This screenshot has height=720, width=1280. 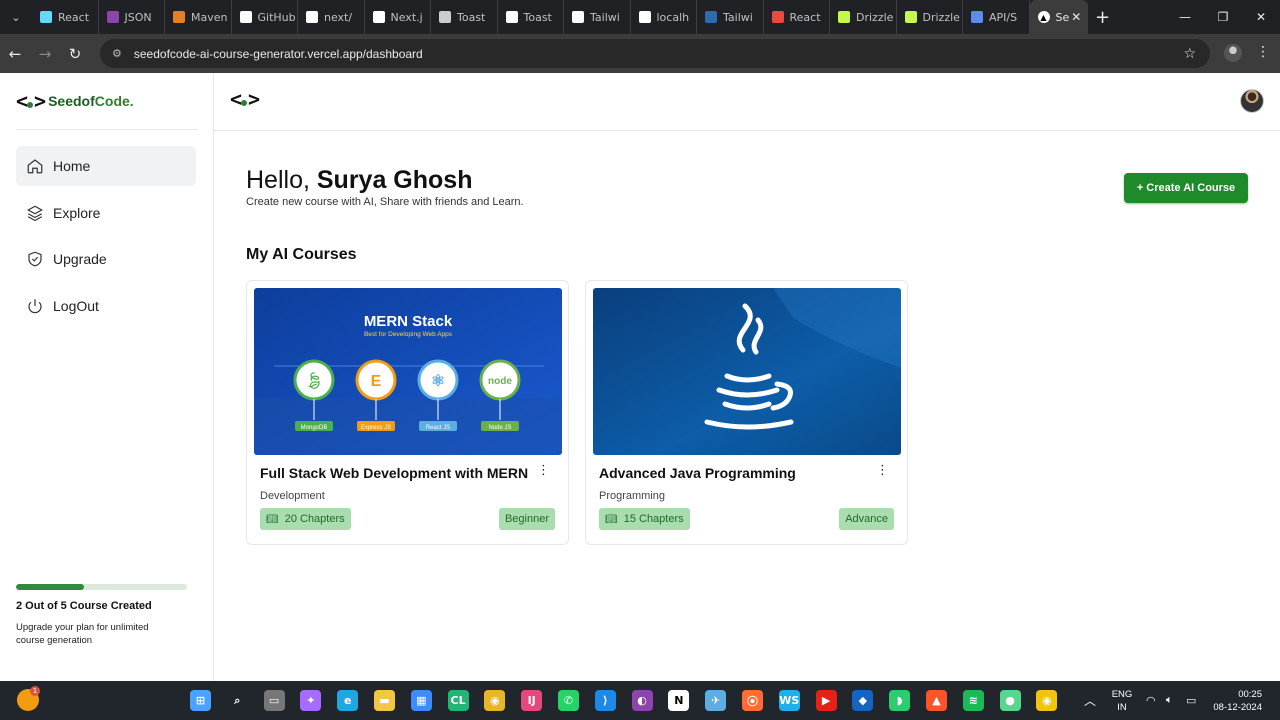 What do you see at coordinates (752, 700) in the screenshot?
I see `postman-icon: ⦿` at bounding box center [752, 700].